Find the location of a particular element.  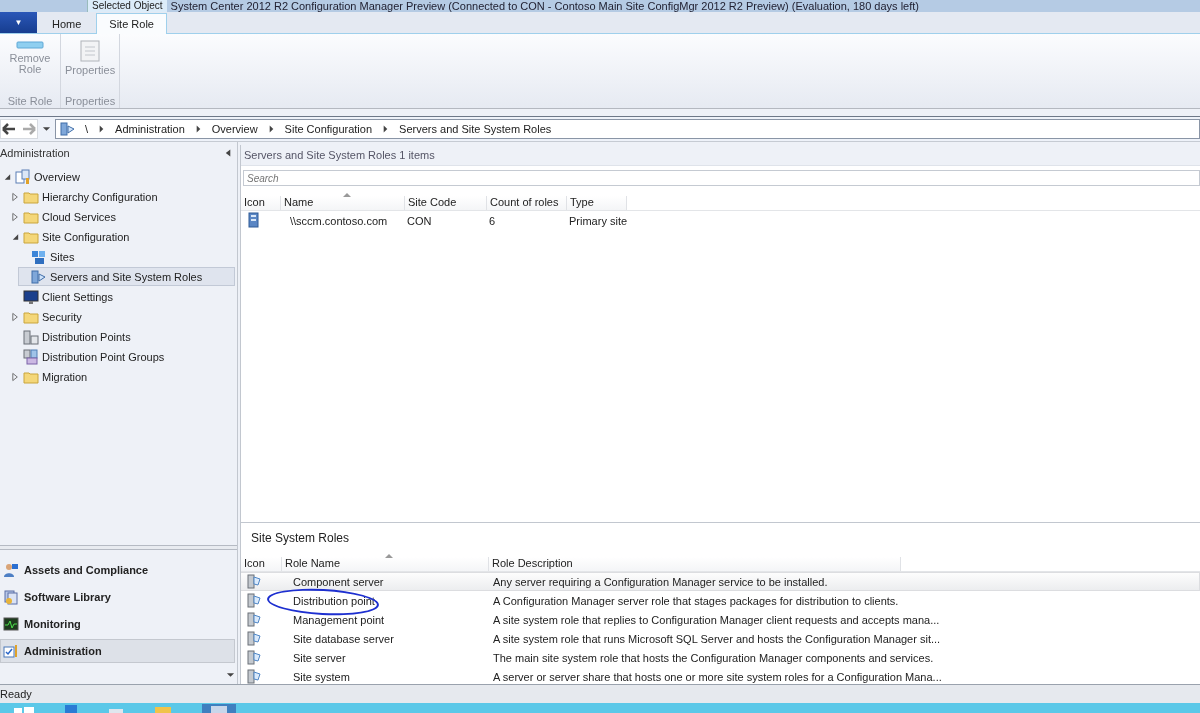

column-header: Name is located at coordinates (343, 203).